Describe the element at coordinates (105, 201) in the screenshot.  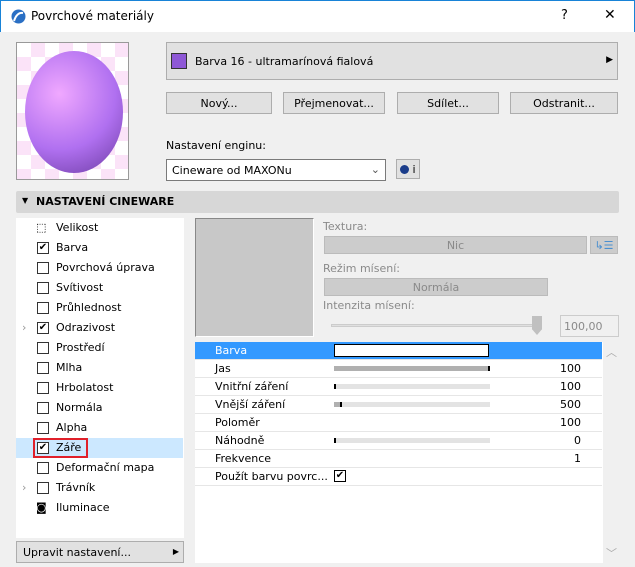
I see `section-title: NASTAVENÍ CINEWARE` at that location.